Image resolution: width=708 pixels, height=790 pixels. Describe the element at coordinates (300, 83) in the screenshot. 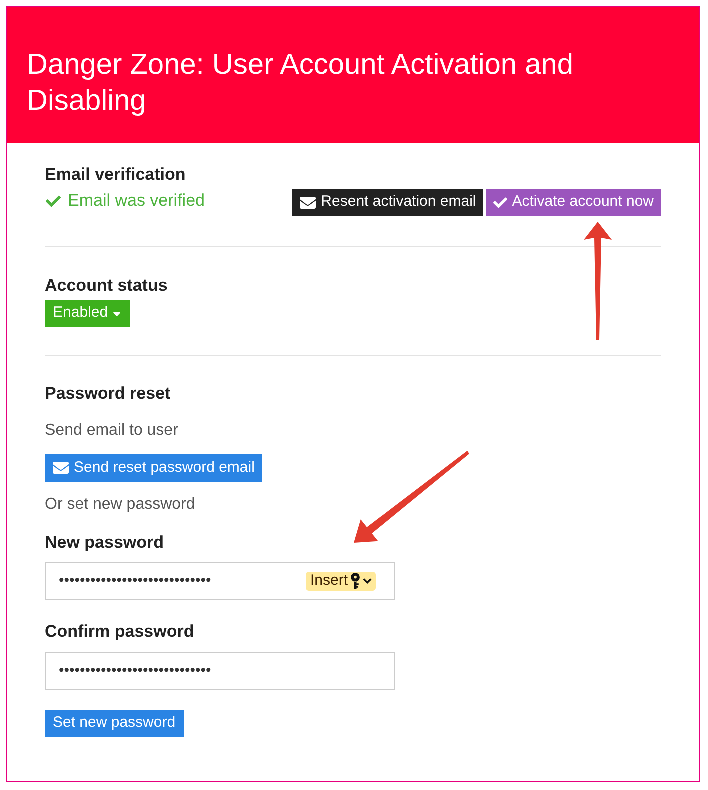

I see `page-title: Danger Zone: User Account Activation and Disabling` at that location.